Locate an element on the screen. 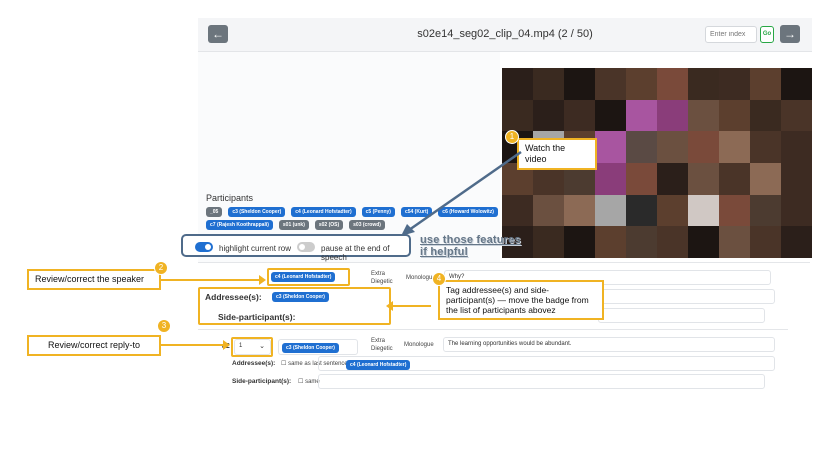  top-bar: ← s02e14_seg02_clip_04.mp4 (2 / 50) Go → is located at coordinates (505, 35).